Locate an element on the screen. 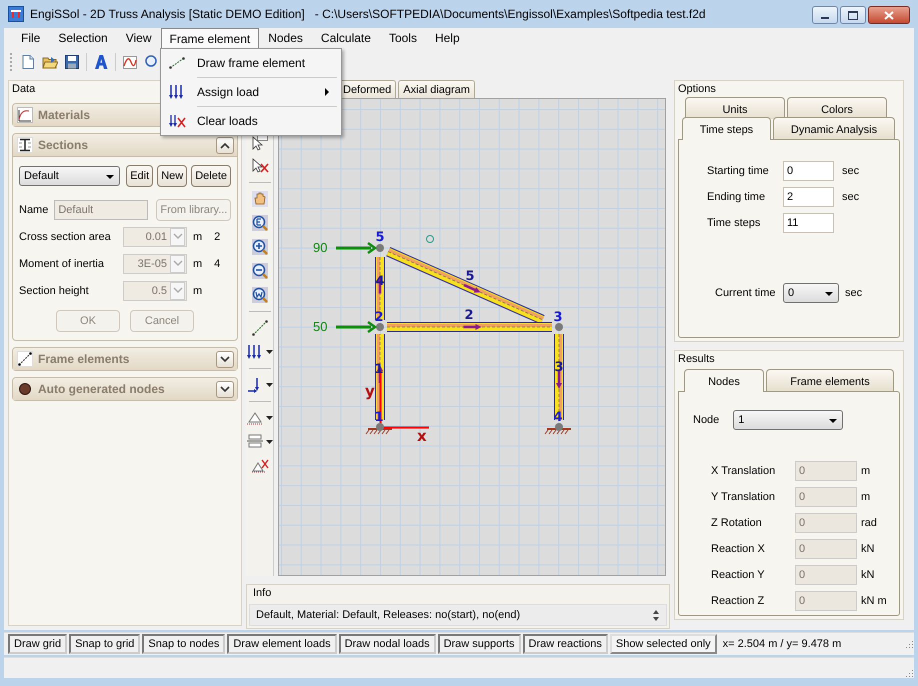  view-tab: Axial diagram is located at coordinates (436, 89).